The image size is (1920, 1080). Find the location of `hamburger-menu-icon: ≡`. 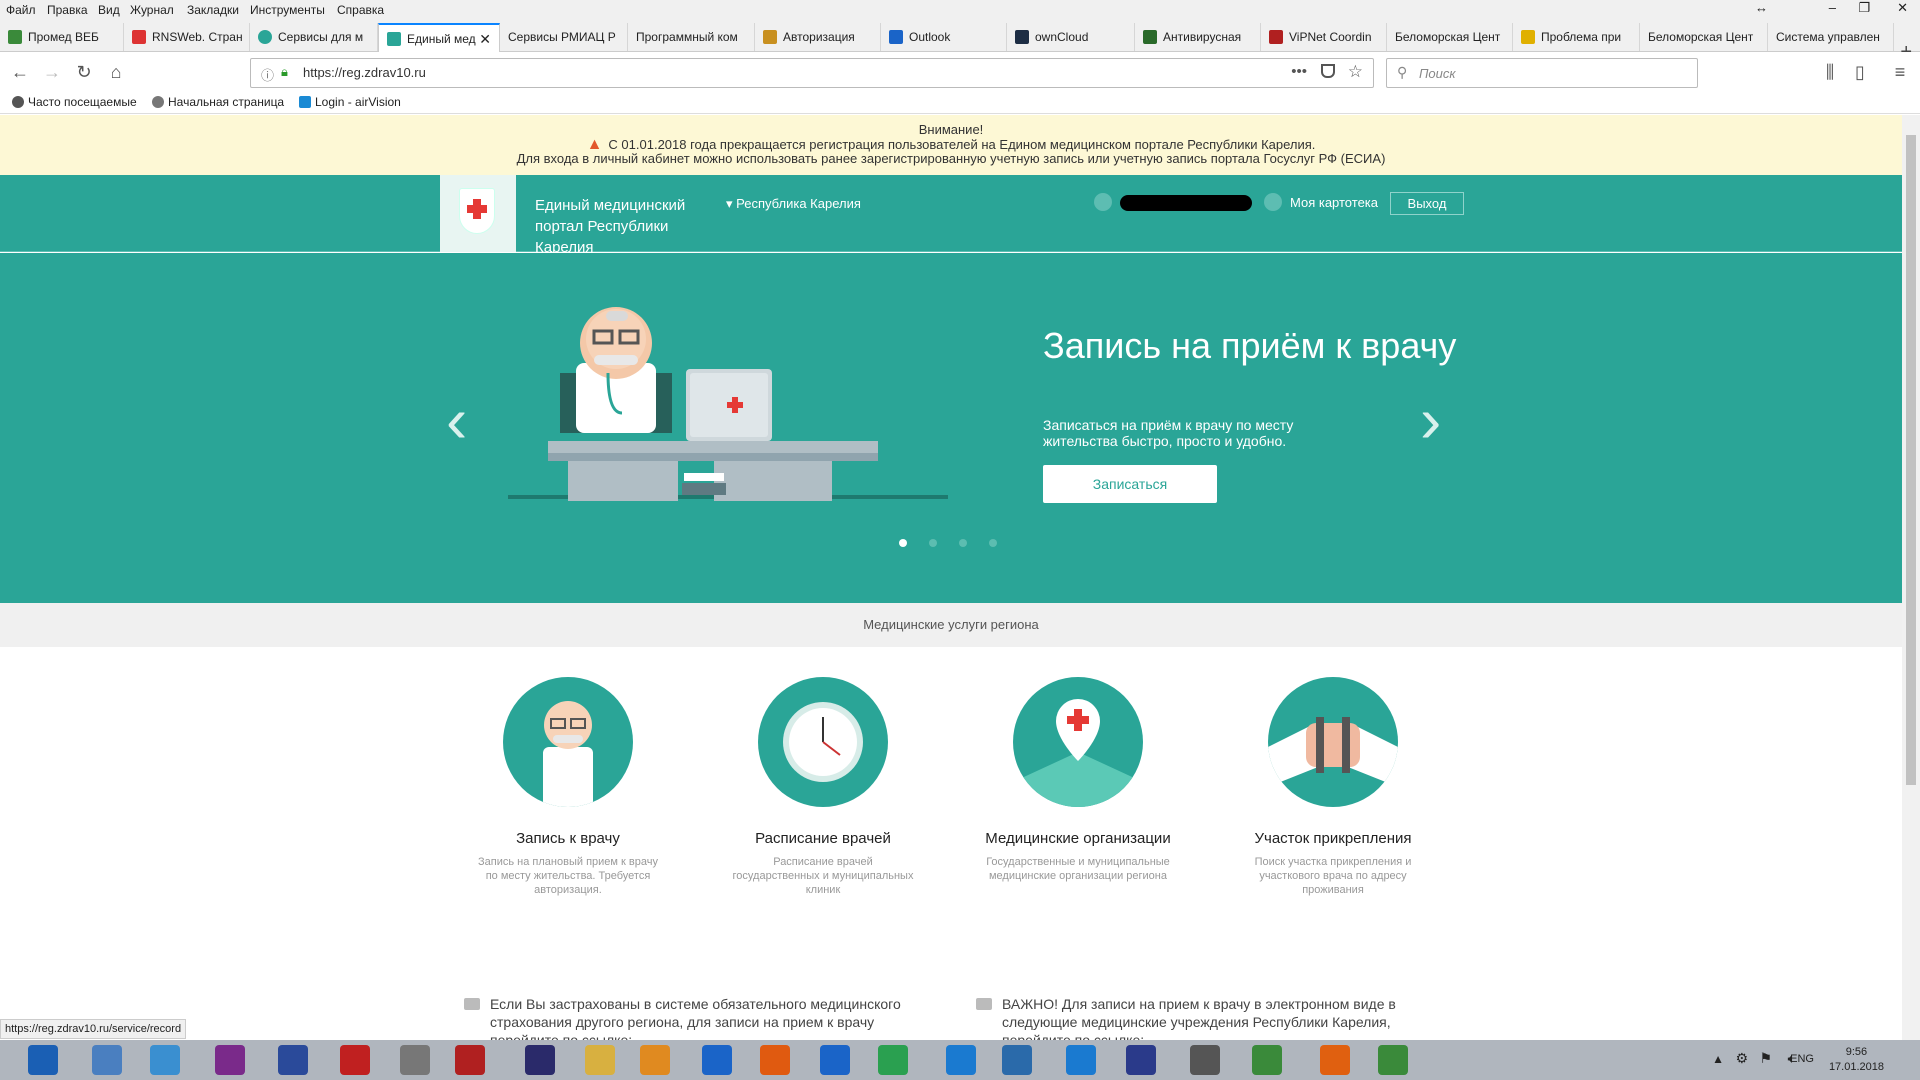

hamburger-menu-icon: ≡ is located at coordinates (1900, 72).